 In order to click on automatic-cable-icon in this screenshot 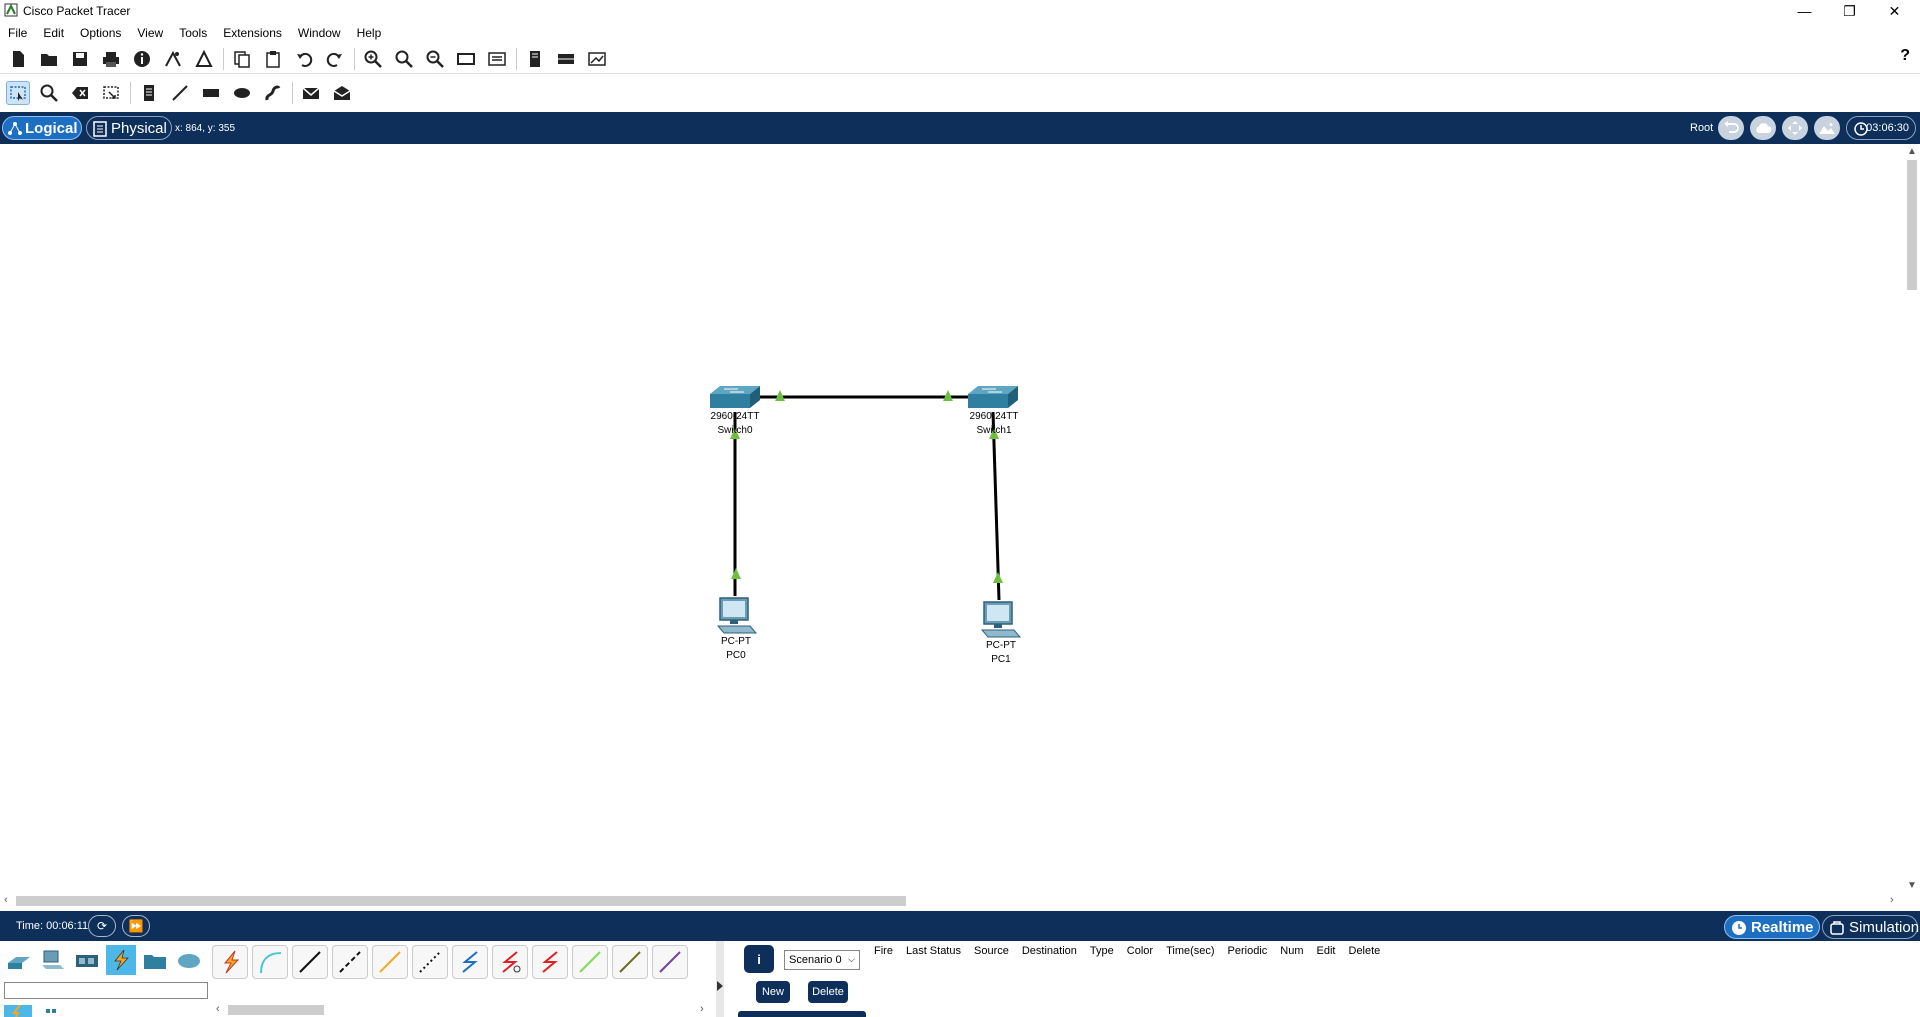, I will do `click(230, 962)`.